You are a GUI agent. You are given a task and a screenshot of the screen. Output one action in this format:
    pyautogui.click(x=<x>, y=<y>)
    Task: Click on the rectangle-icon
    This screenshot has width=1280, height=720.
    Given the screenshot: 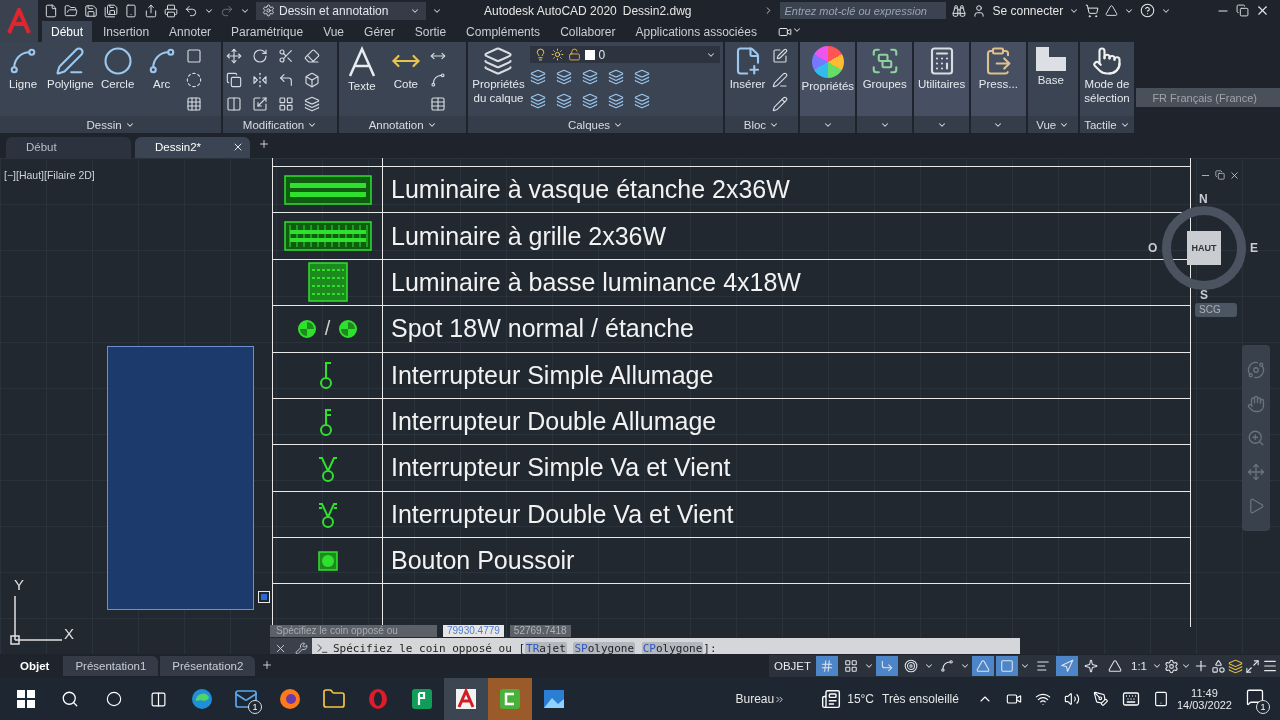 What is the action you would take?
    pyautogui.click(x=193, y=56)
    